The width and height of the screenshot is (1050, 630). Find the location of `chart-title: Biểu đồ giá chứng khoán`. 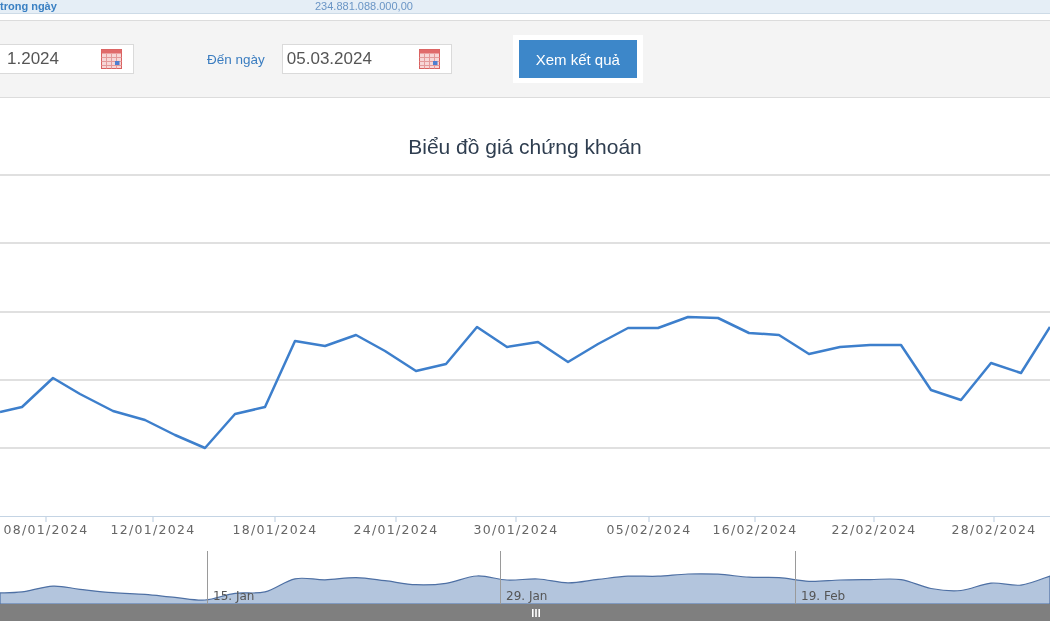

chart-title: Biểu đồ giá chứng khoán is located at coordinates (525, 147).